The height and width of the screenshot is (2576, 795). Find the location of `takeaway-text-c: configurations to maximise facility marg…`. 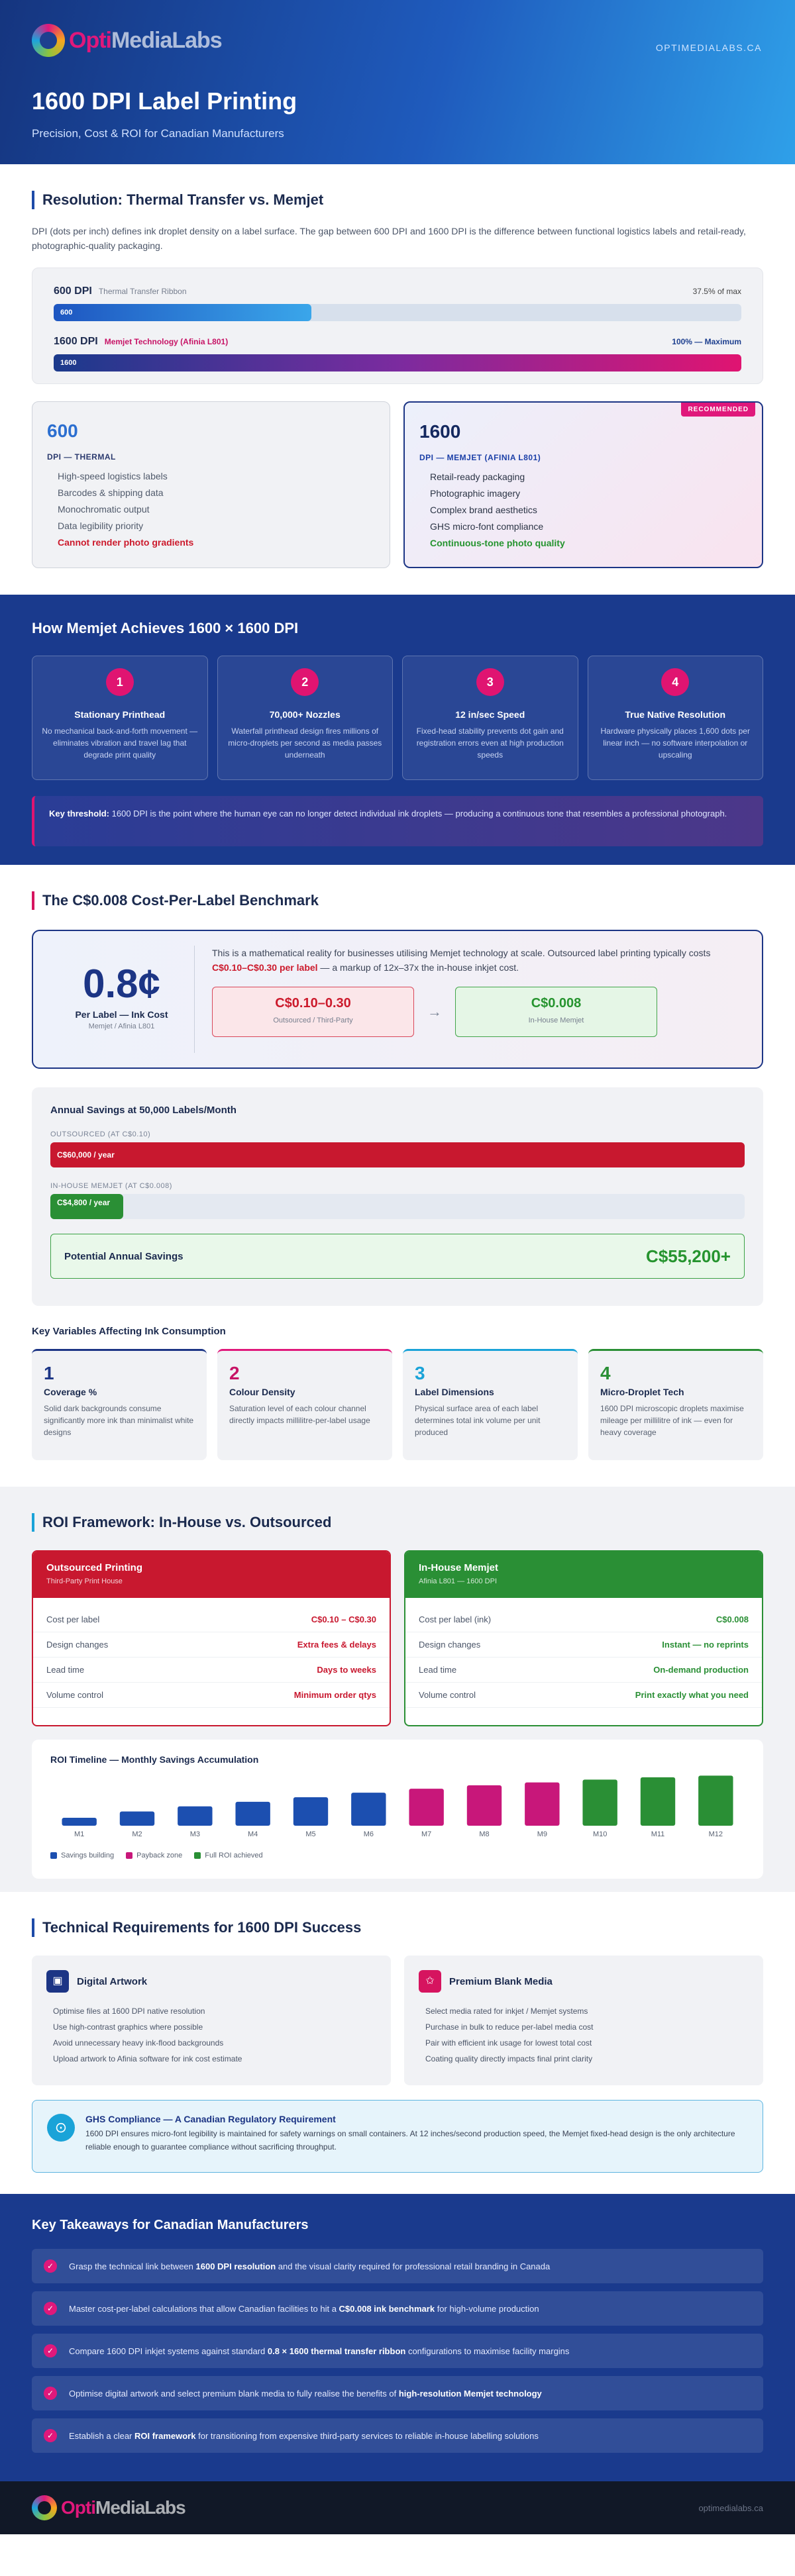

takeaway-text-c: configurations to maximise facility marg… is located at coordinates (487, 2351).